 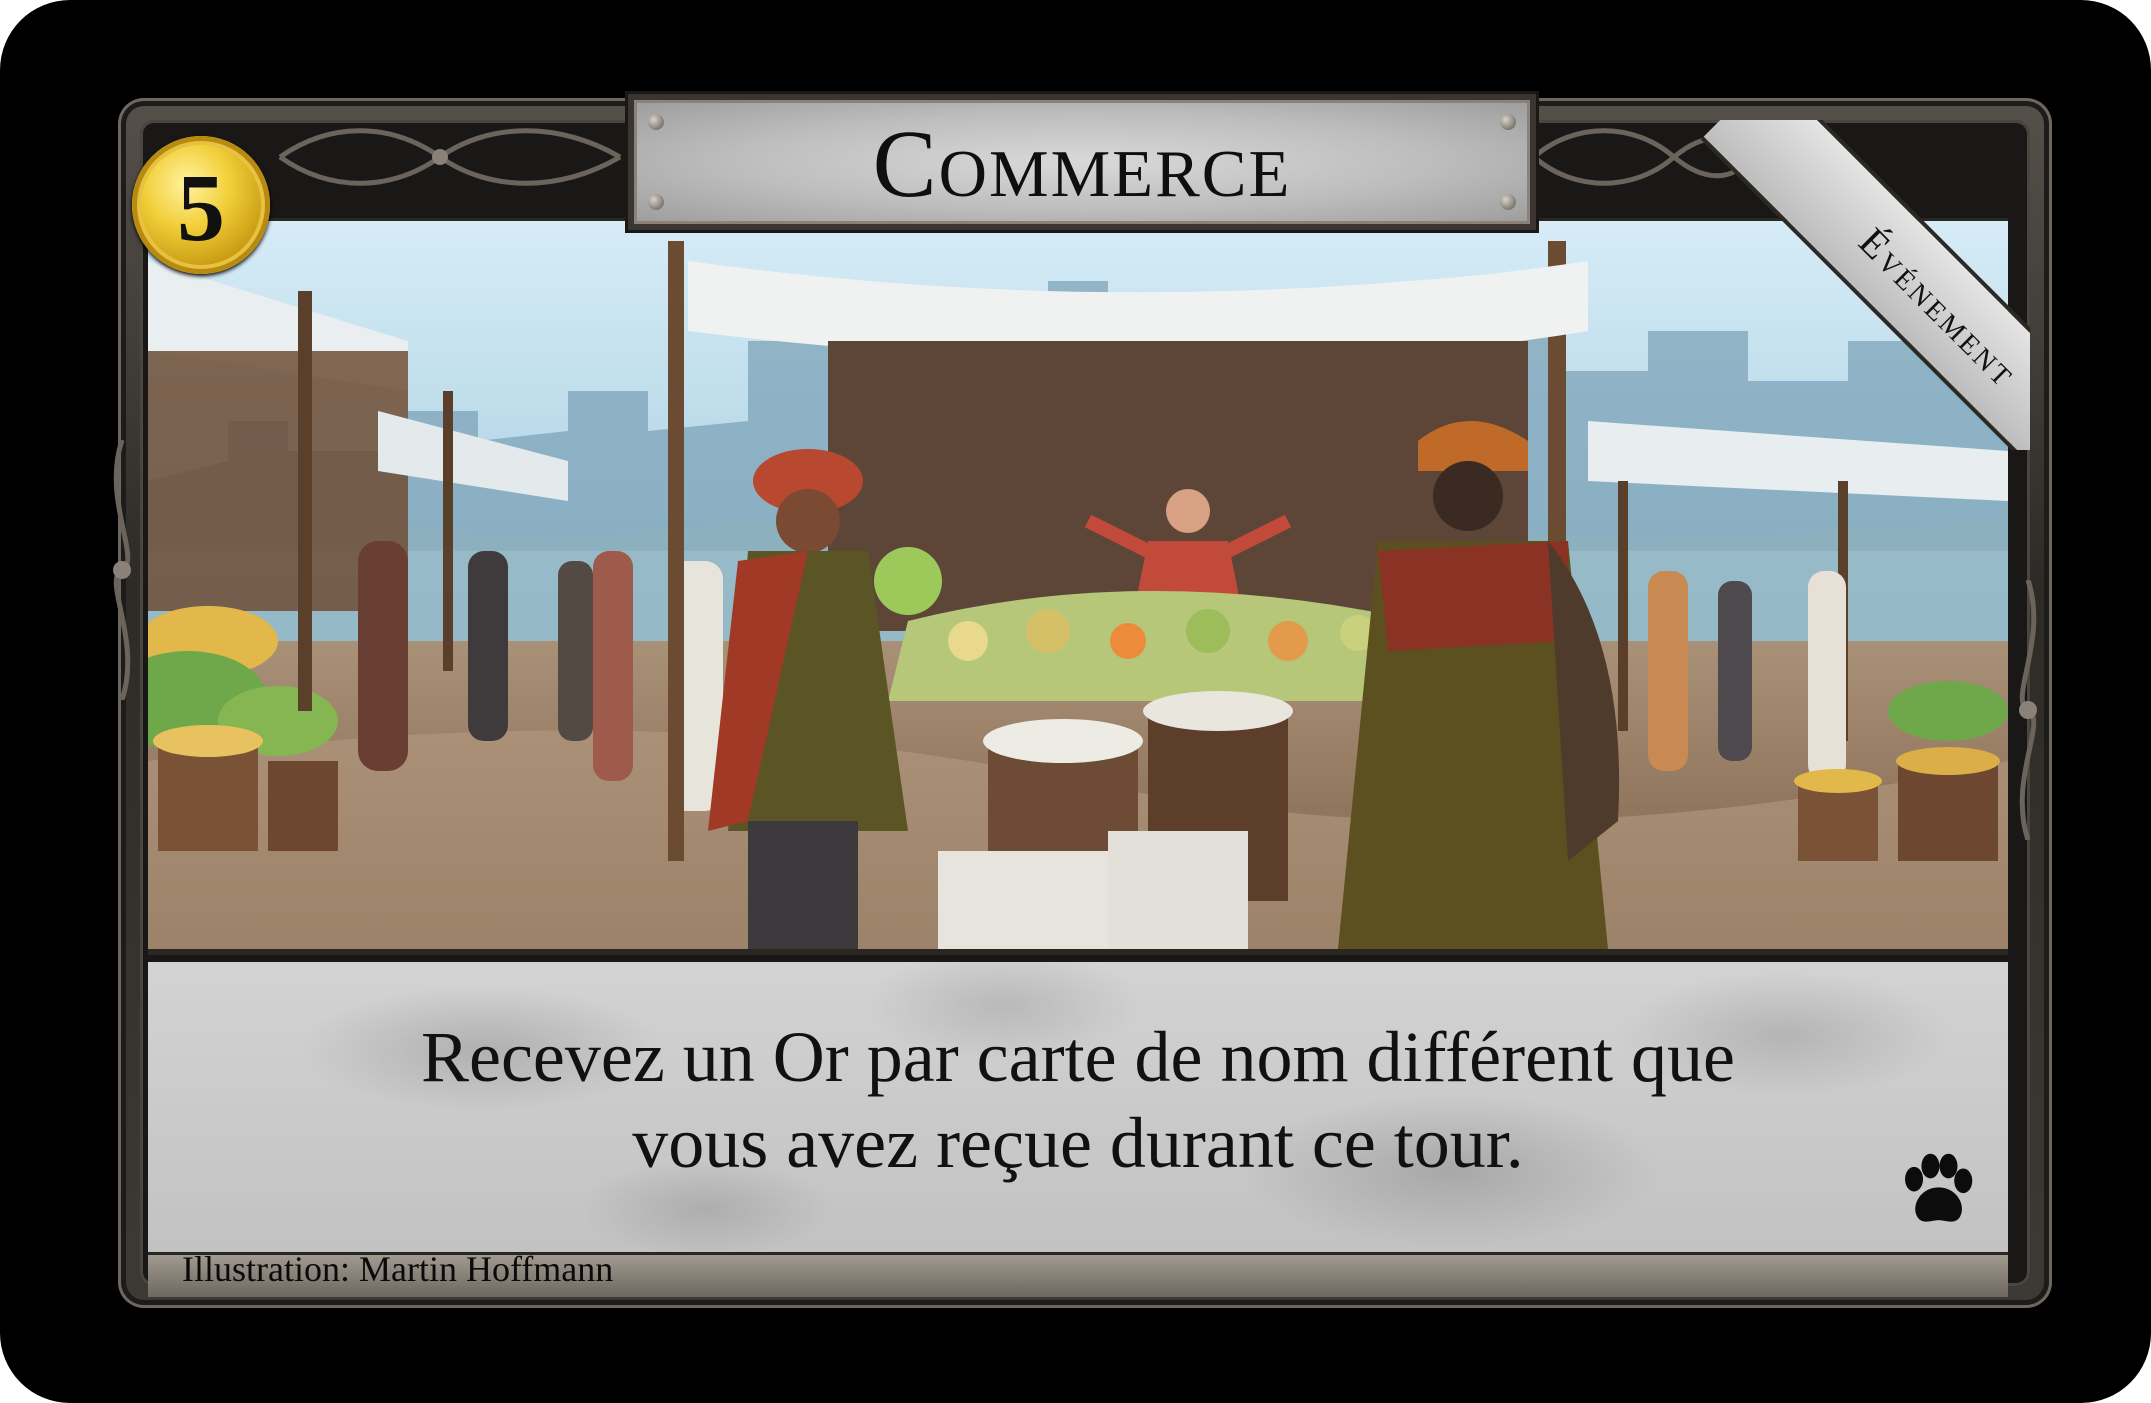 What do you see at coordinates (201, 207) in the screenshot?
I see `card-cost: 5` at bounding box center [201, 207].